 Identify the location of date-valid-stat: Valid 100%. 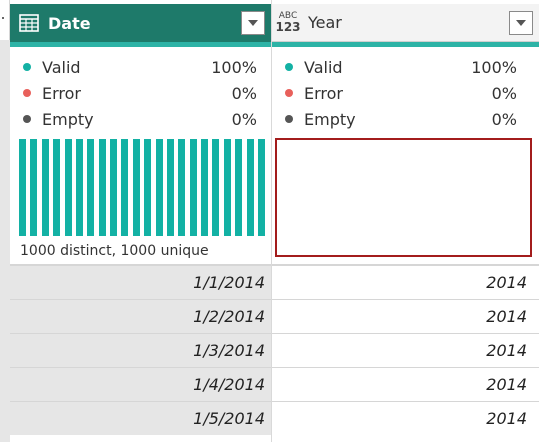
(140, 67).